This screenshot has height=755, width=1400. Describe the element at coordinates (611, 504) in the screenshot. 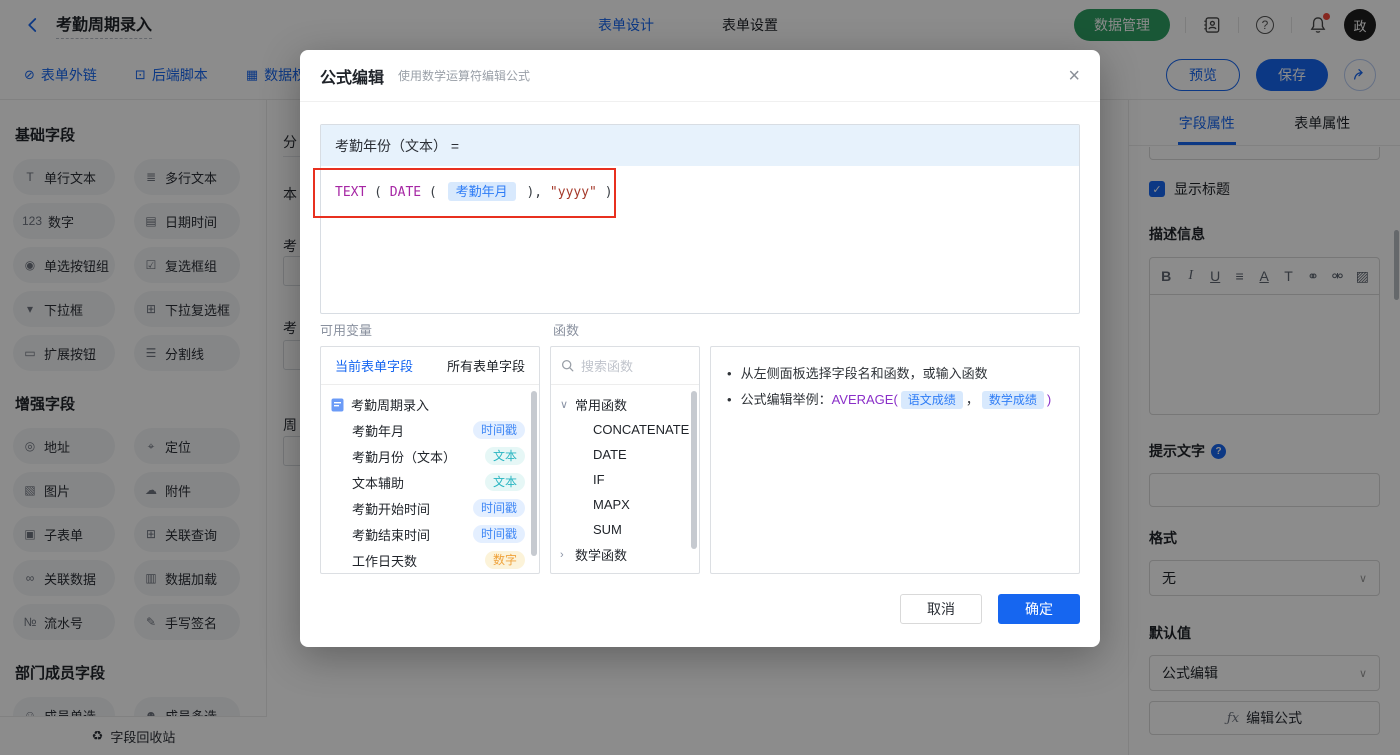

I see `function-name: MAPX` at that location.